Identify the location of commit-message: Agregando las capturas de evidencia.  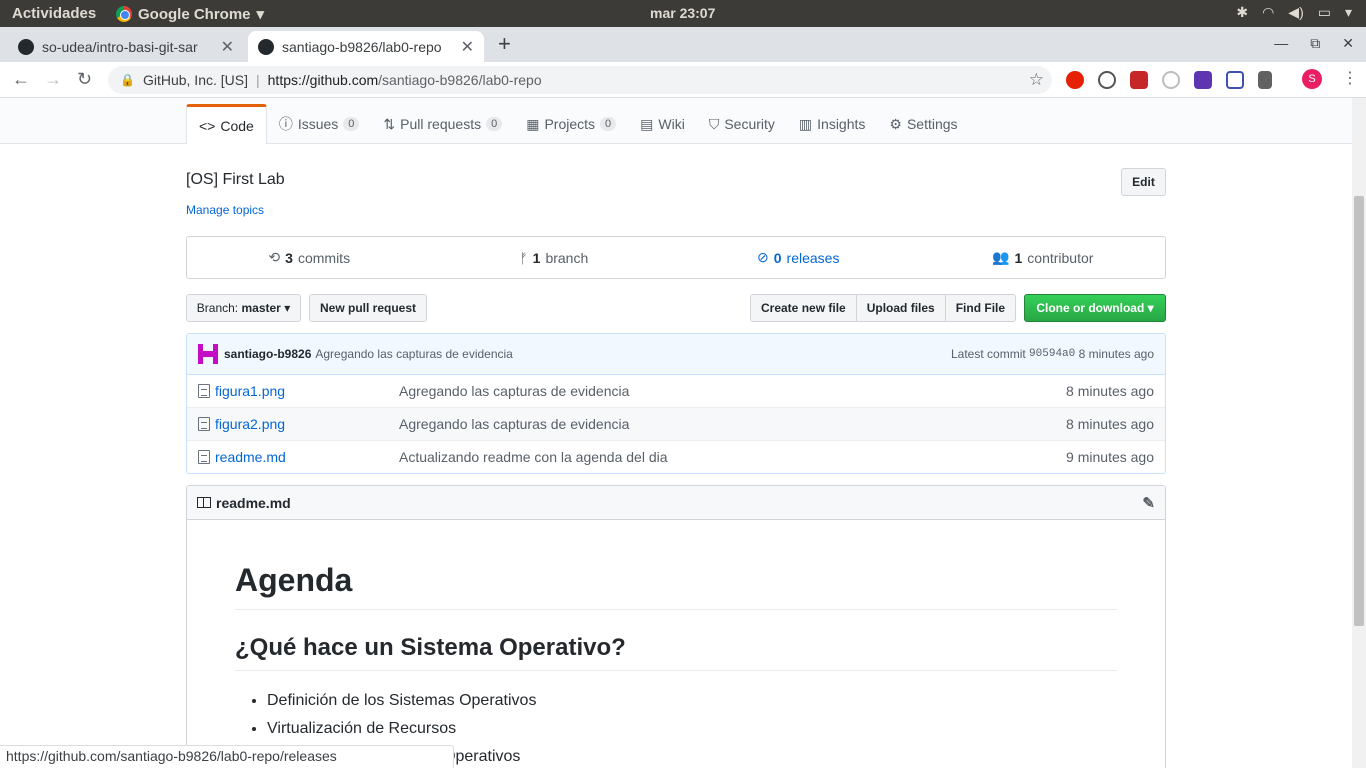
(413, 354).